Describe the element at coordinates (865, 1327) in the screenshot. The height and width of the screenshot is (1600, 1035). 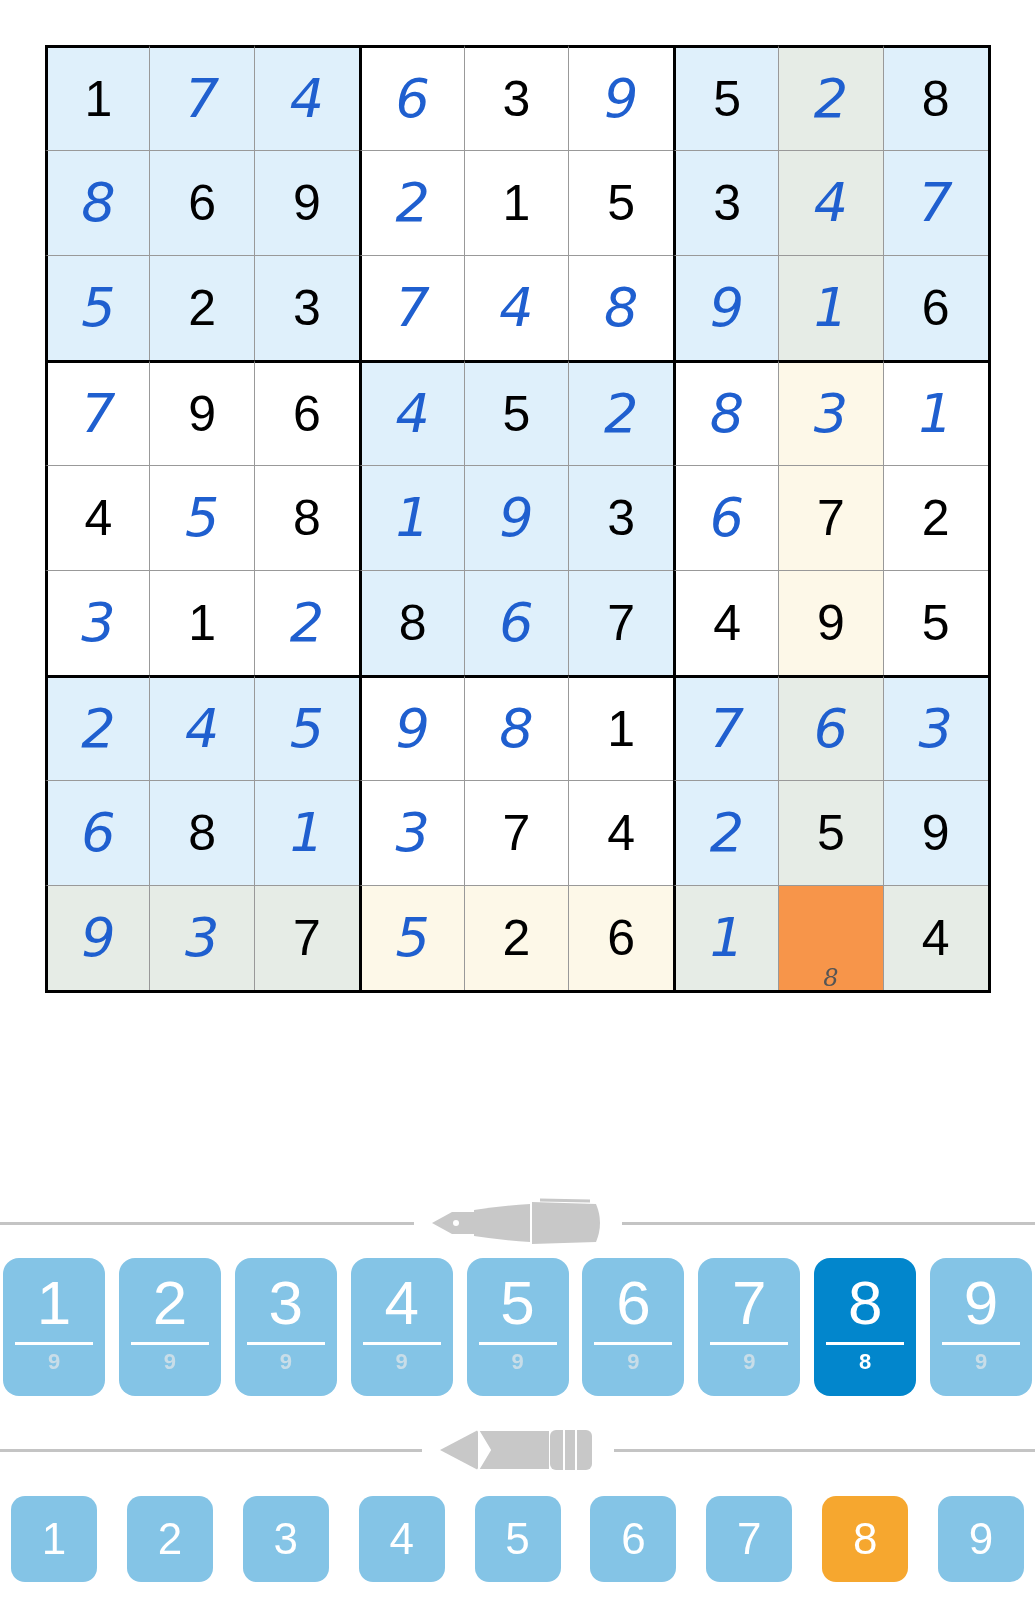
I see `digit-button: 8 8` at that location.